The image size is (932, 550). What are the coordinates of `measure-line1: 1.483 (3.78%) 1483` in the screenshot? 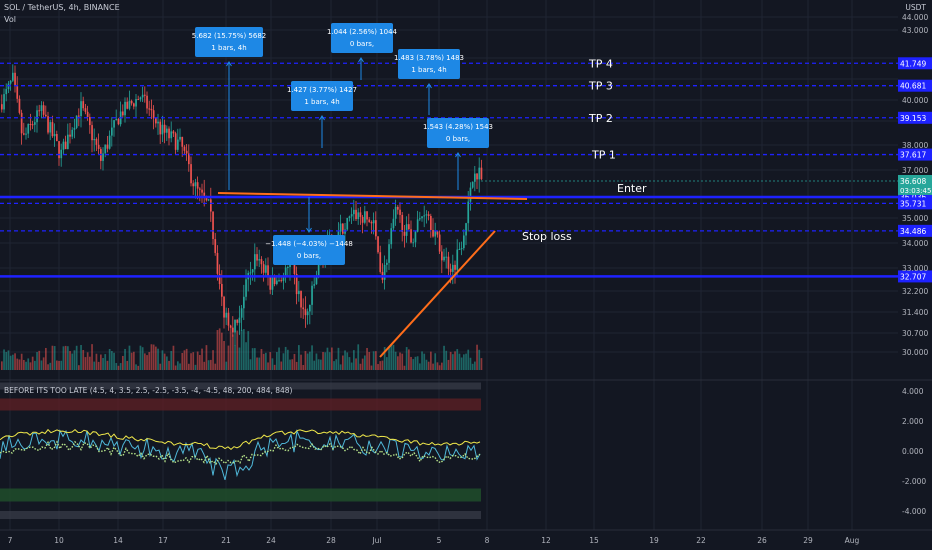 It's located at (429, 58).